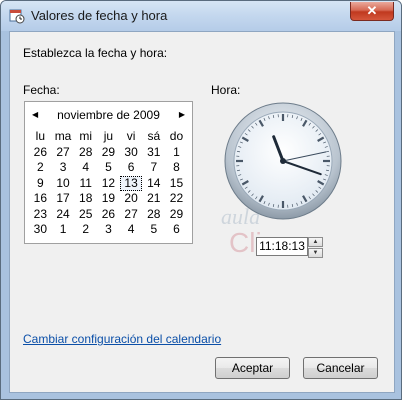 The image size is (402, 400). What do you see at coordinates (154, 136) in the screenshot?
I see `weekday-header: sá` at bounding box center [154, 136].